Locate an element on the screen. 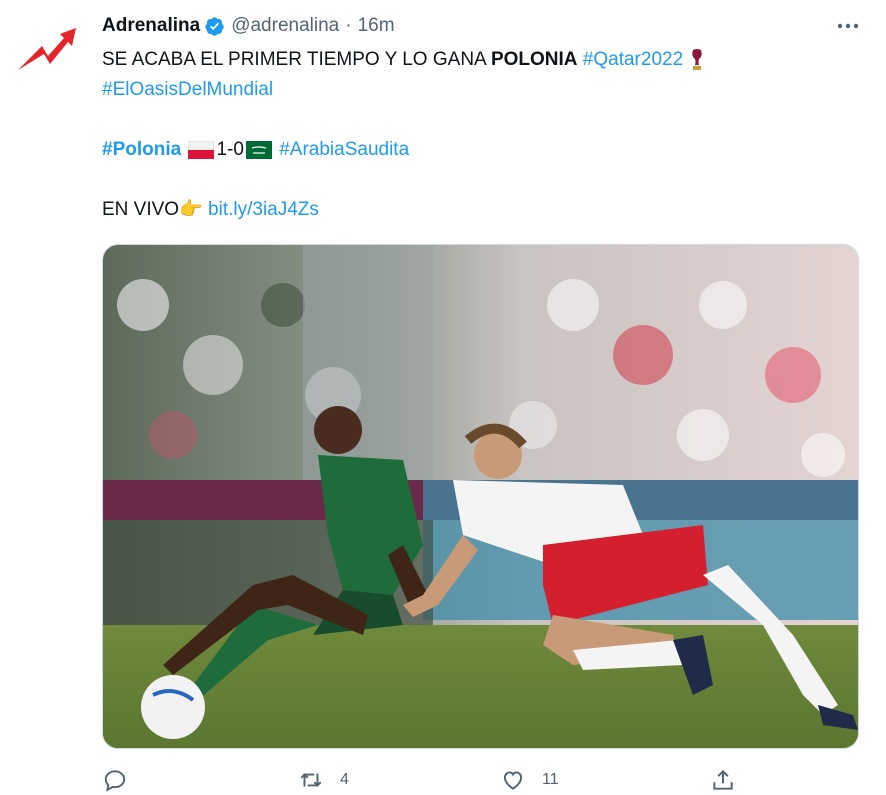  reply-button is located at coordinates (123, 780).